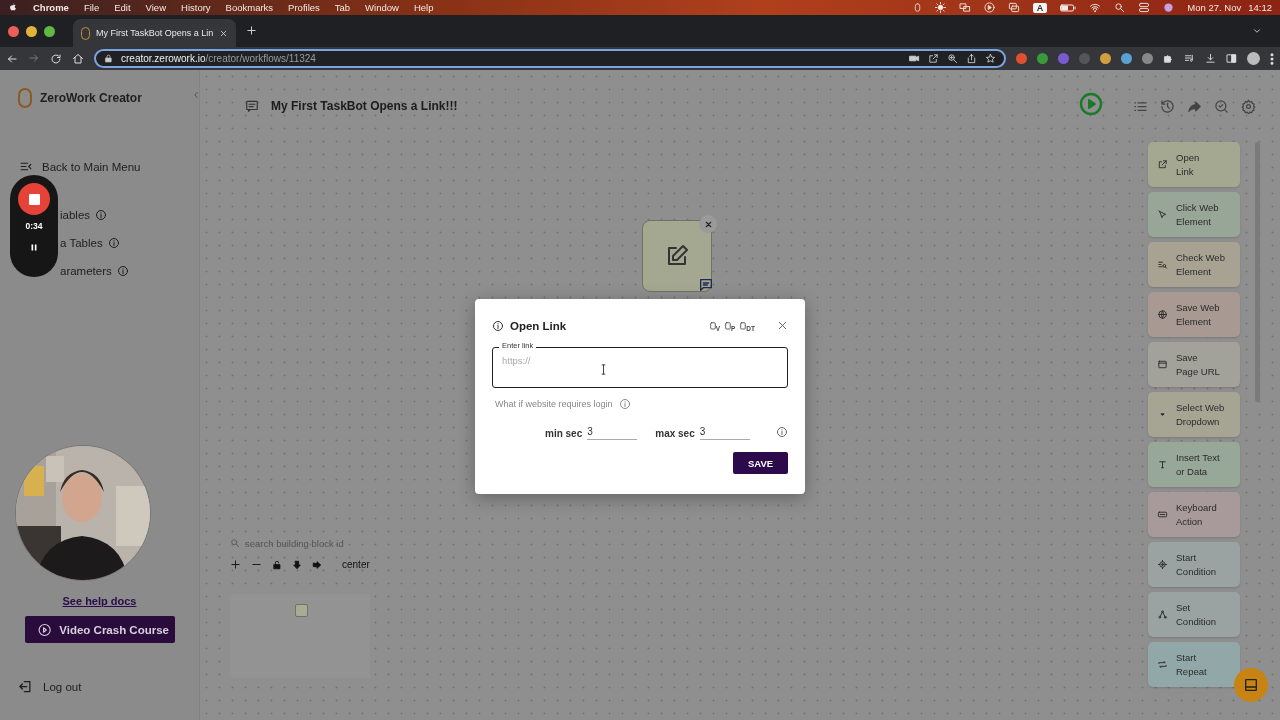 Image resolution: width=1280 pixels, height=720 pixels. What do you see at coordinates (917, 7) in the screenshot?
I see `status-icon` at bounding box center [917, 7].